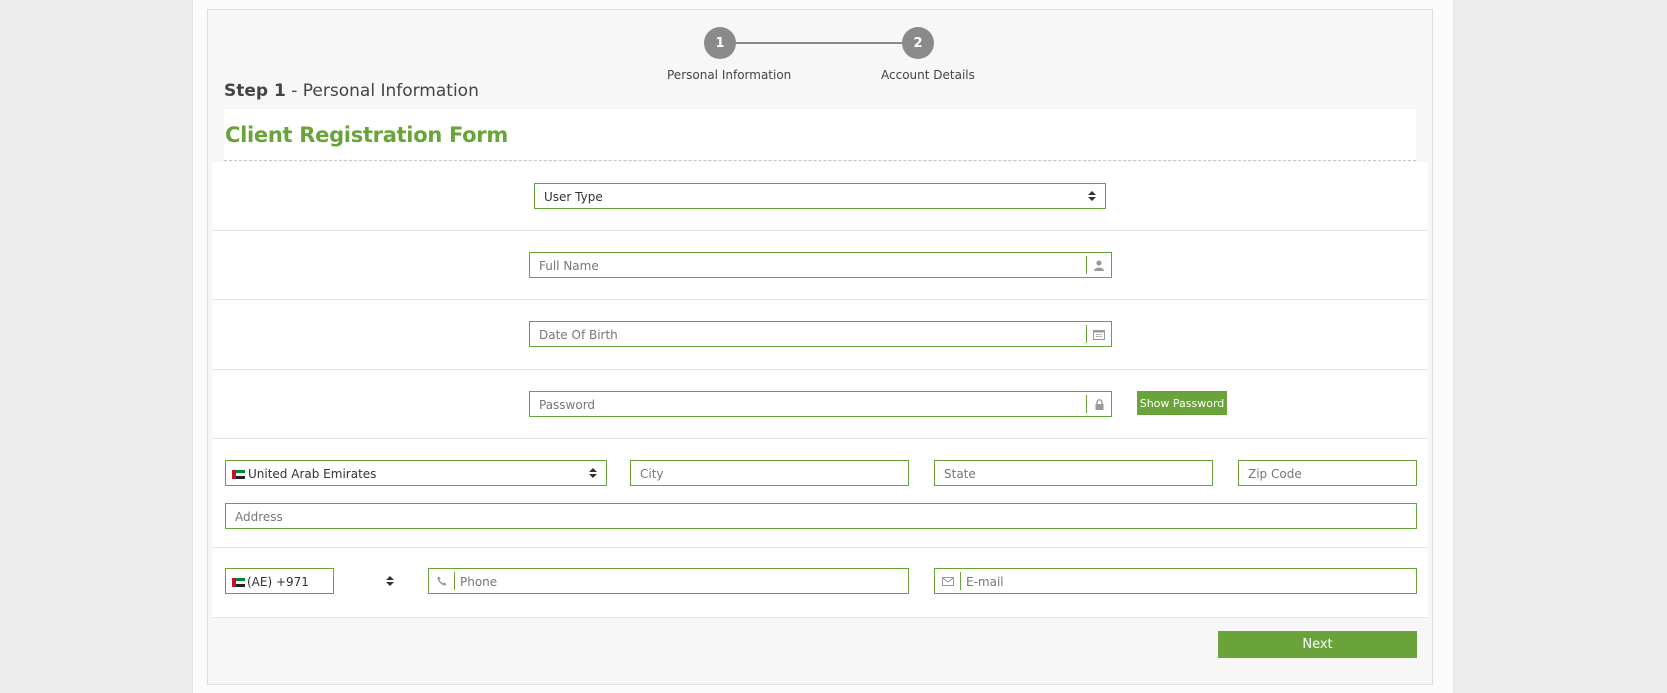  I want to click on step-1-label: Personal Information, so click(729, 75).